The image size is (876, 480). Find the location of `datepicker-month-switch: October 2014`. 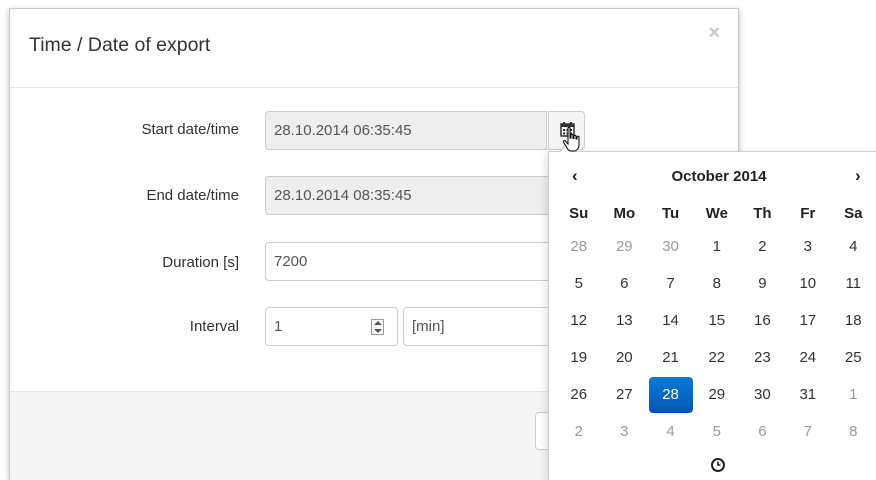

datepicker-month-switch: October 2014 is located at coordinates (712, 176).